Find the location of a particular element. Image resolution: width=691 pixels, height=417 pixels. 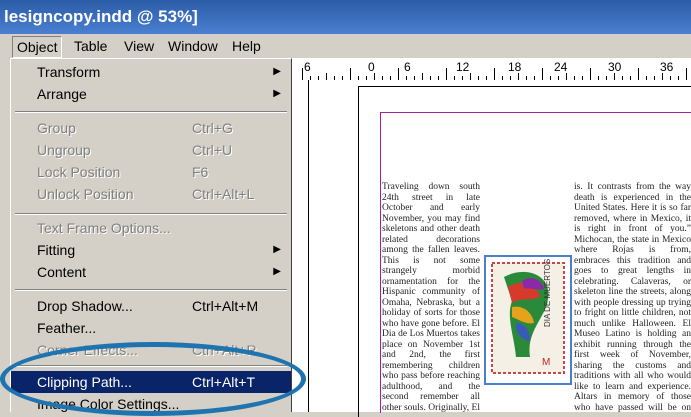

highlight-ellipse is located at coordinates (153, 379).